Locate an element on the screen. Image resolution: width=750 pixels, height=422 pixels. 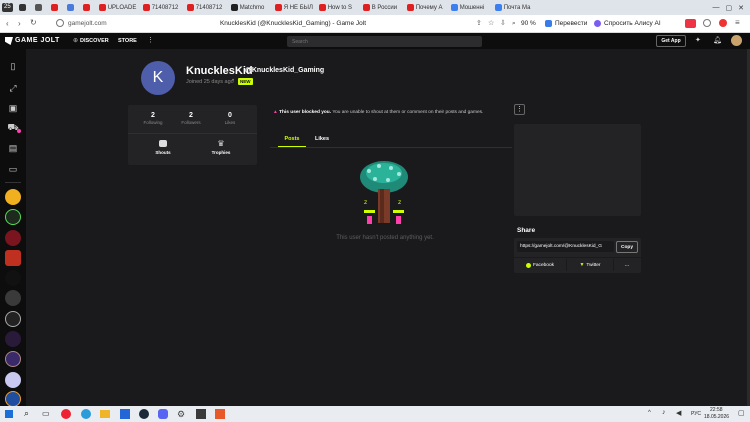
back-icon: ‹ is located at coordinates (7, 23).